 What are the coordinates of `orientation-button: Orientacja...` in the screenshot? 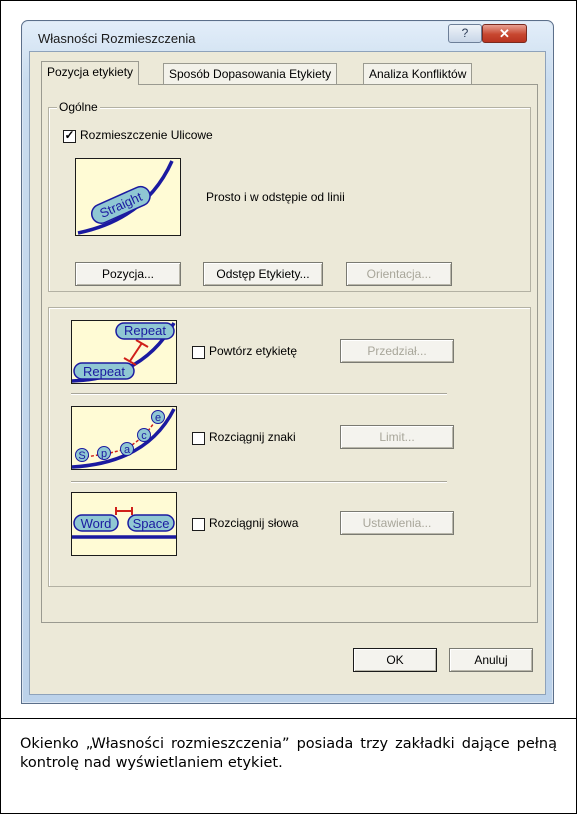 It's located at (399, 274).